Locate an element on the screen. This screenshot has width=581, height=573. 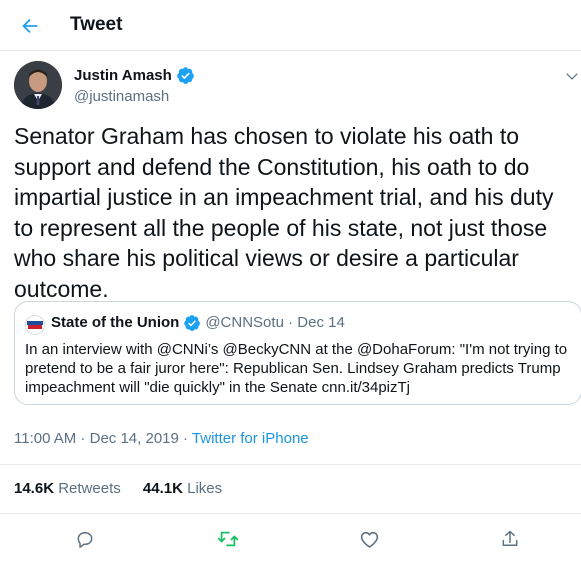
author-name: Justin Amash is located at coordinates (123, 76).